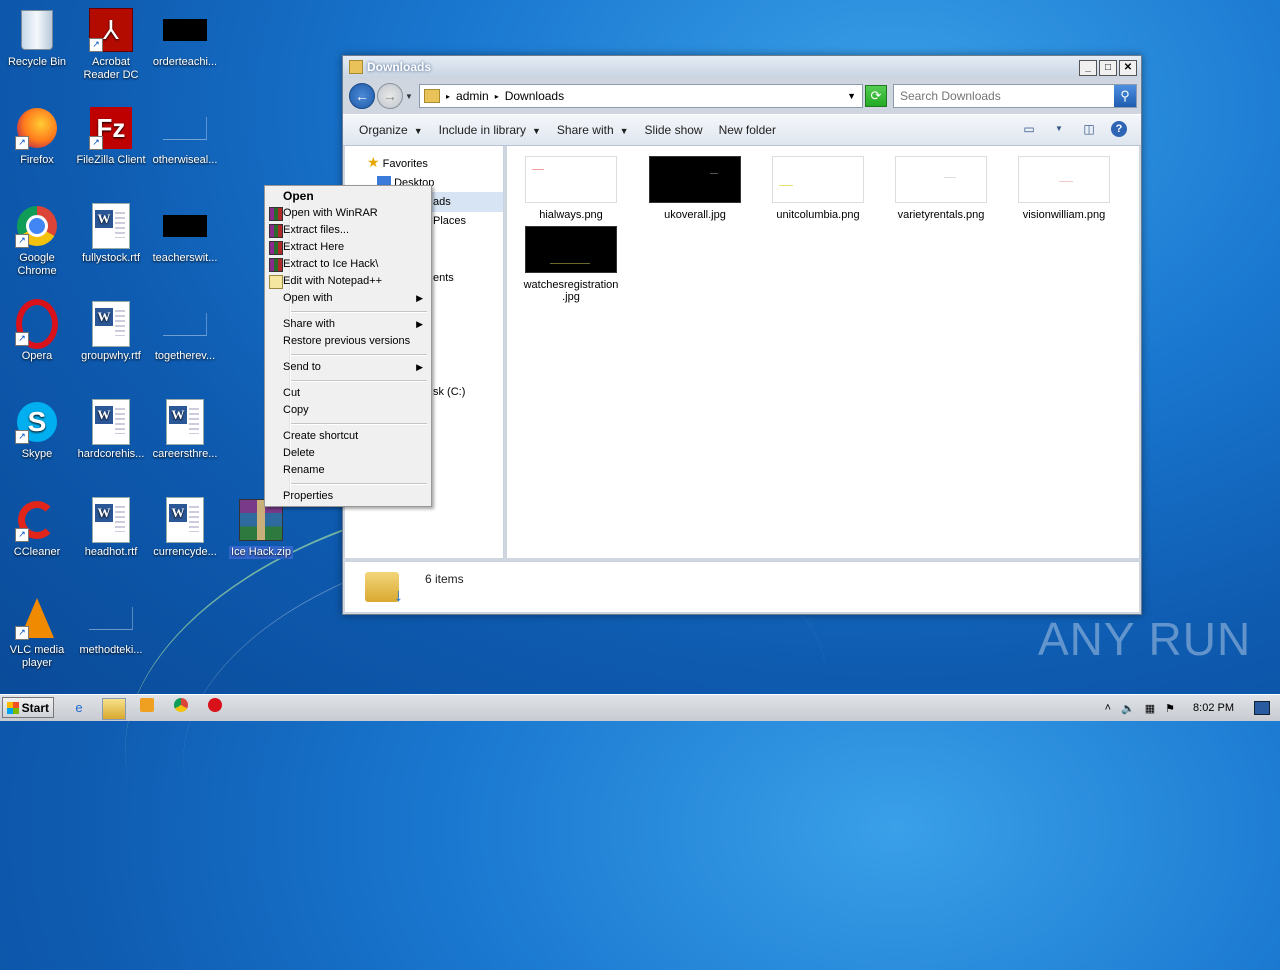 This screenshot has width=1280, height=970. Describe the element at coordinates (534, 96) in the screenshot. I see `breadcrumb-downloads: Downloads` at that location.